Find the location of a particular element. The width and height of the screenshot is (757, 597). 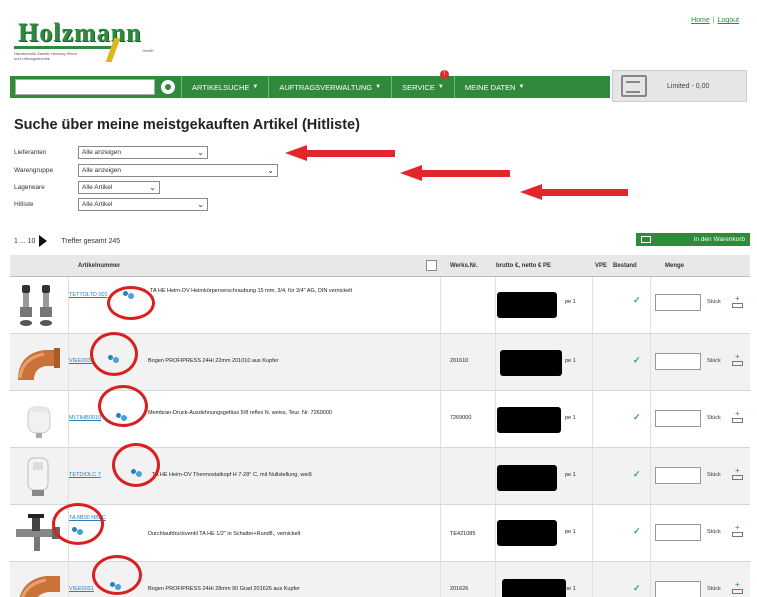

page-range: 1 ... 10 is located at coordinates (25, 241).